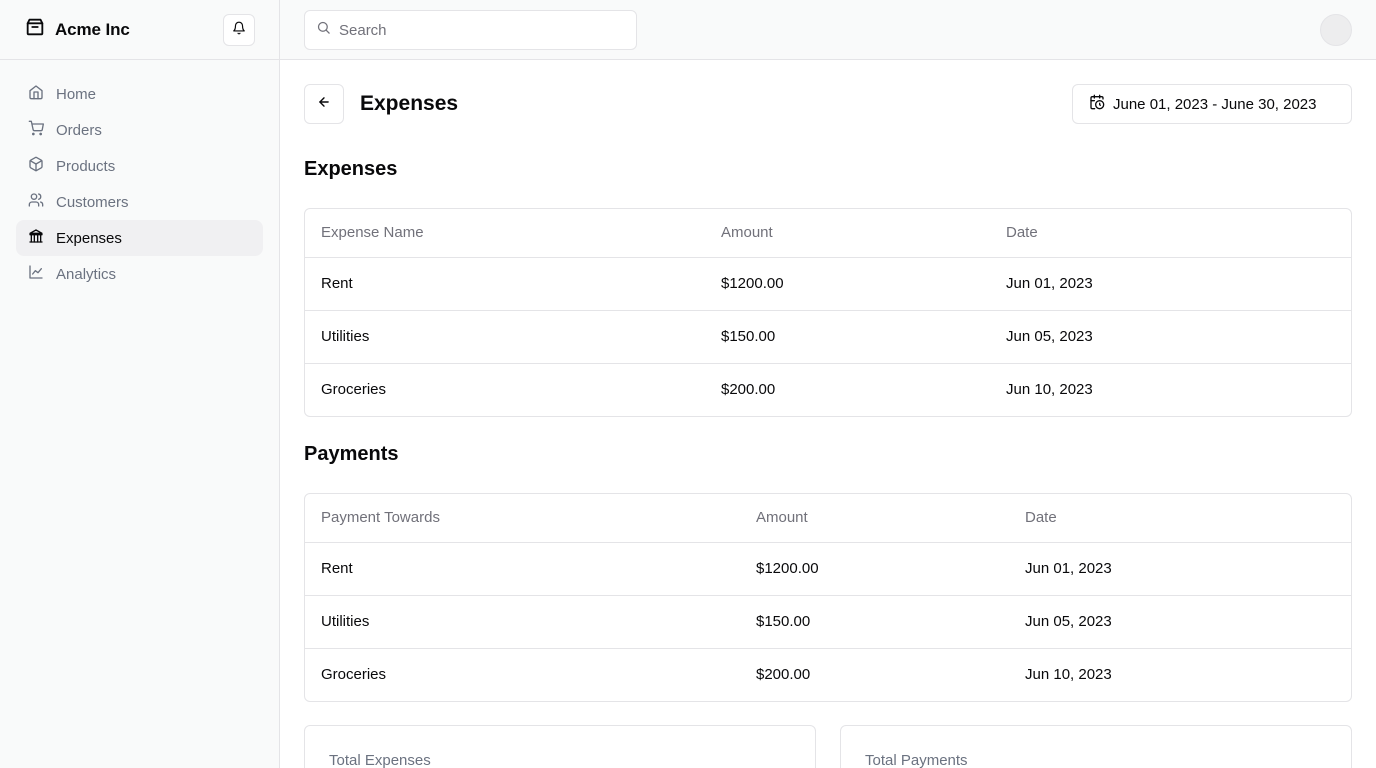  I want to click on expenses-section-title: Expenses, so click(351, 169).